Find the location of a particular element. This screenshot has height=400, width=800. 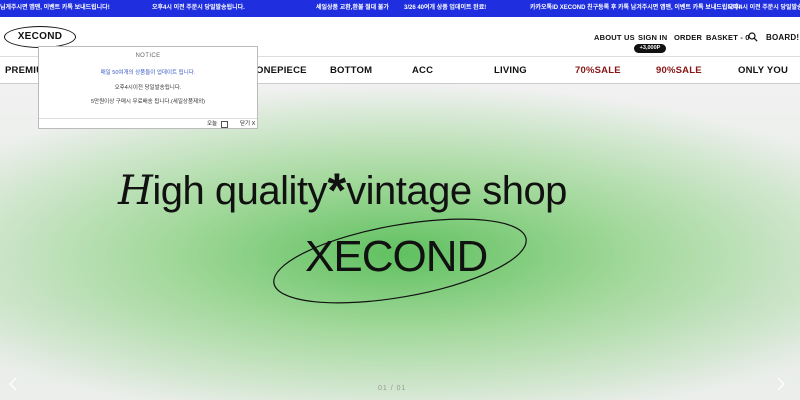

chevron-left-icon is located at coordinates (14, 384).